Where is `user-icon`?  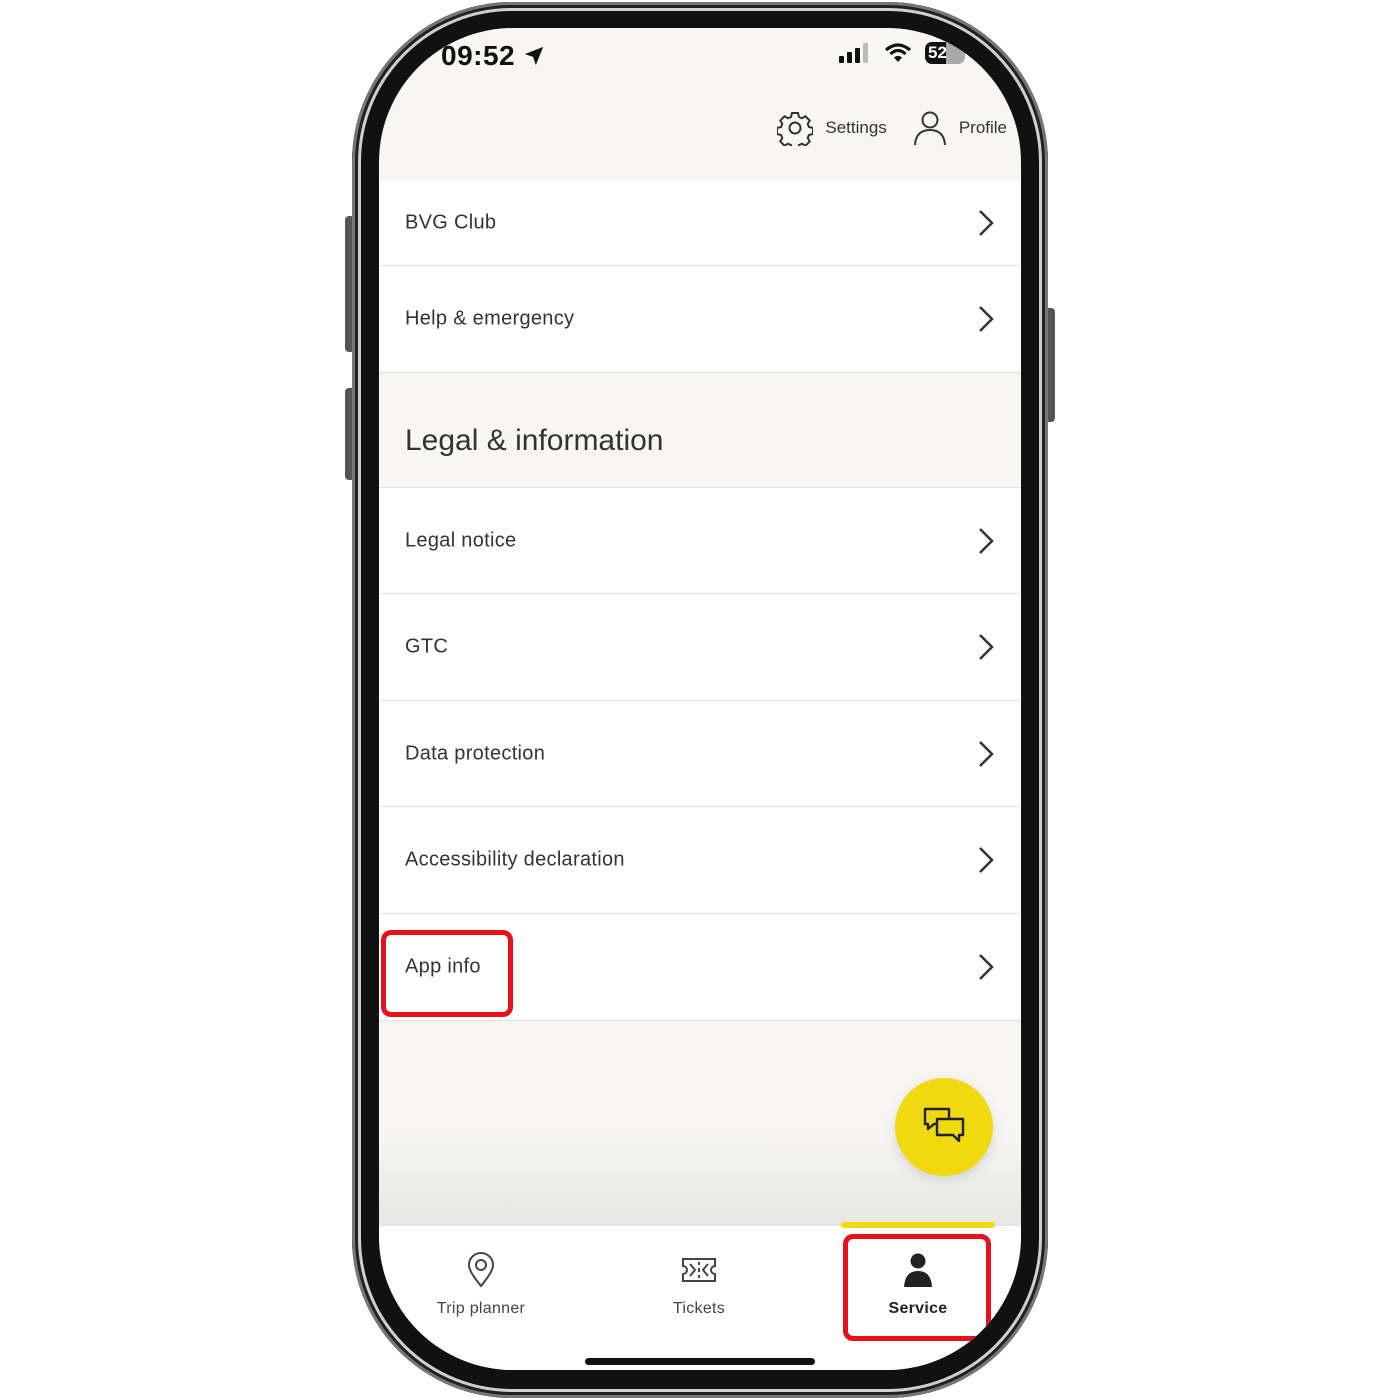
user-icon is located at coordinates (929, 128).